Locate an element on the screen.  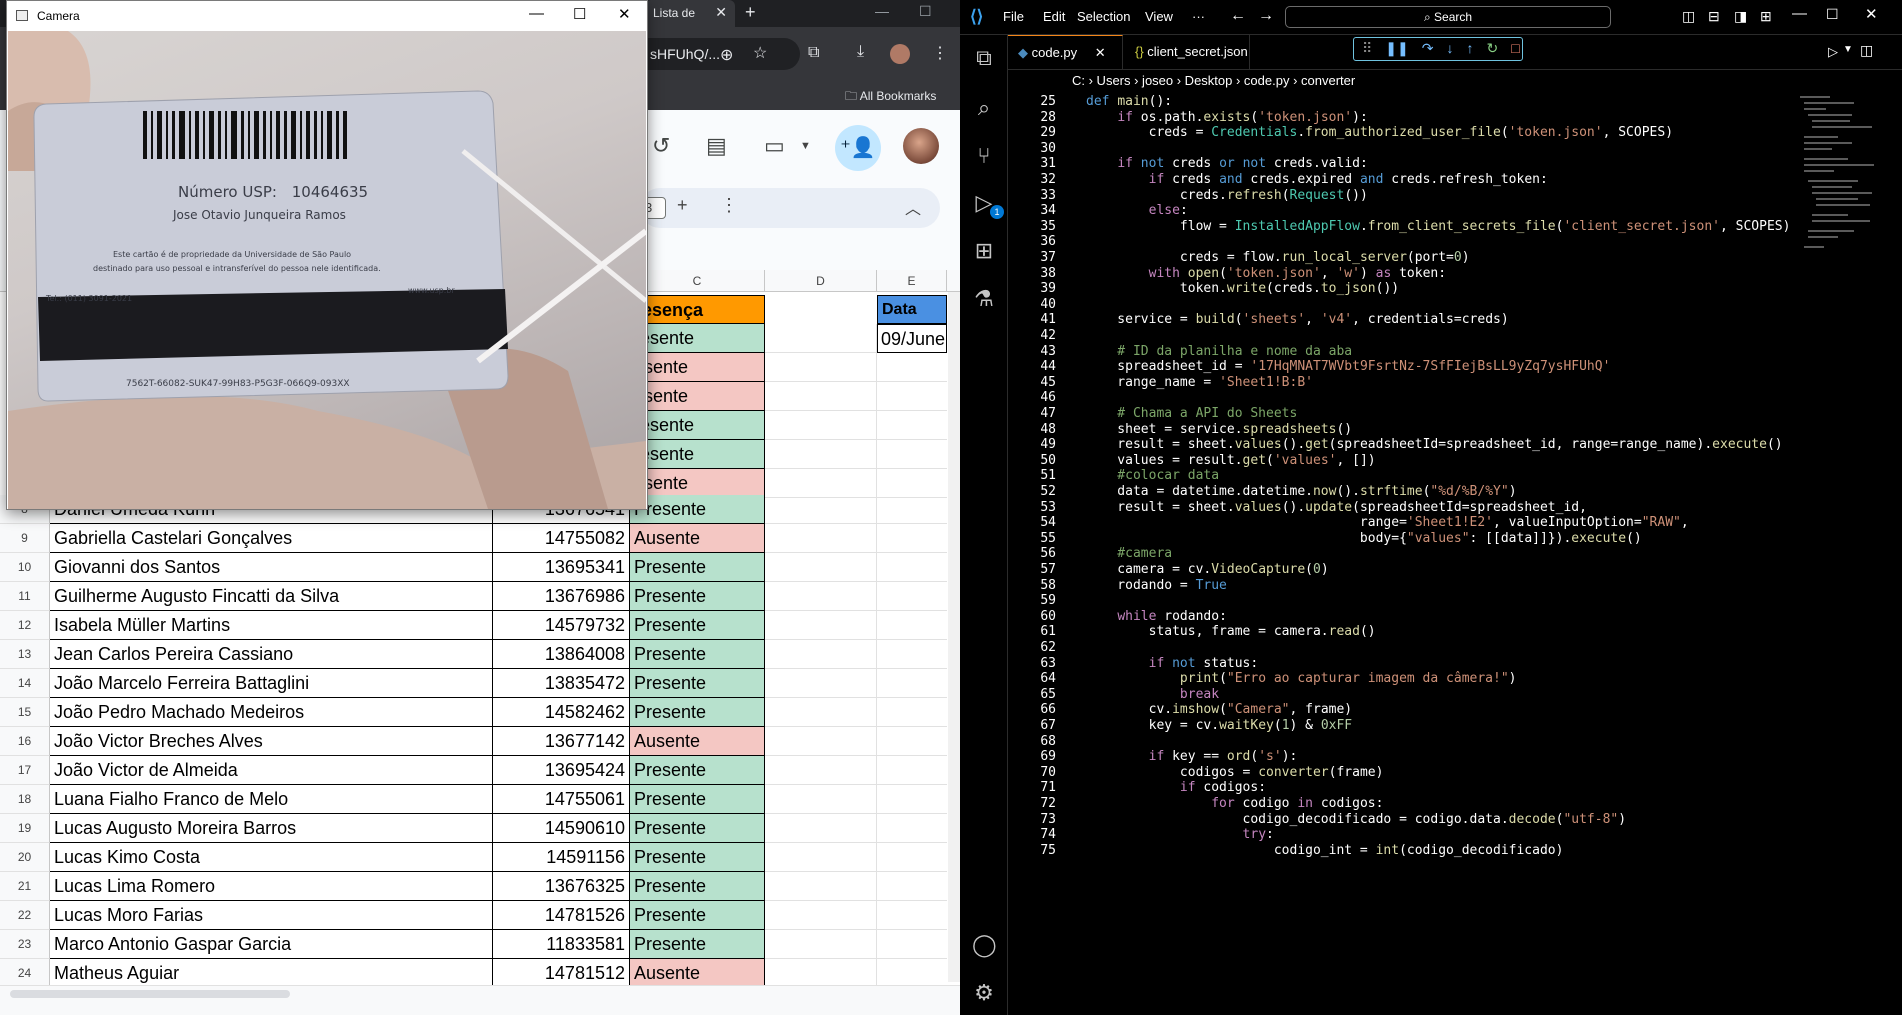
row-number: 22 is located at coordinates (25, 915).